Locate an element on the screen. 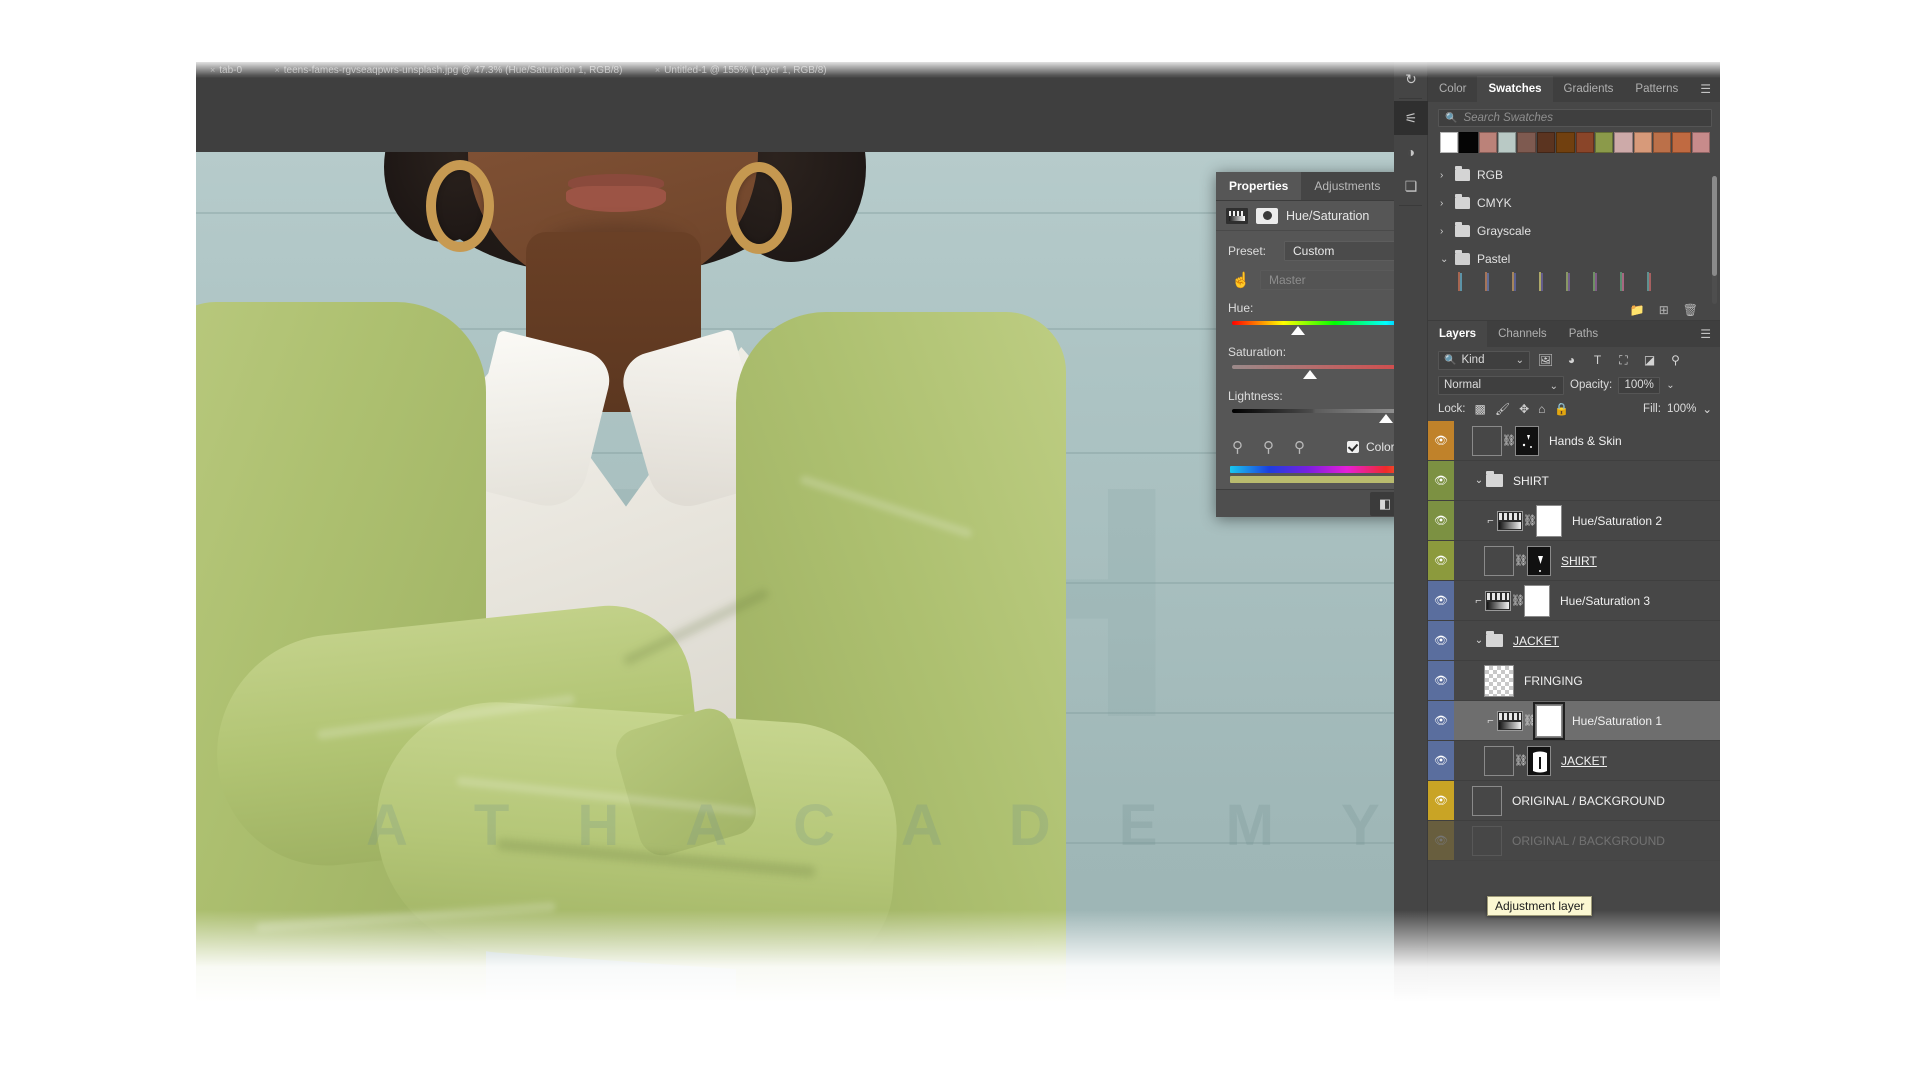  swatch-group-grayscale: › Grayscale is located at coordinates (1574, 231).